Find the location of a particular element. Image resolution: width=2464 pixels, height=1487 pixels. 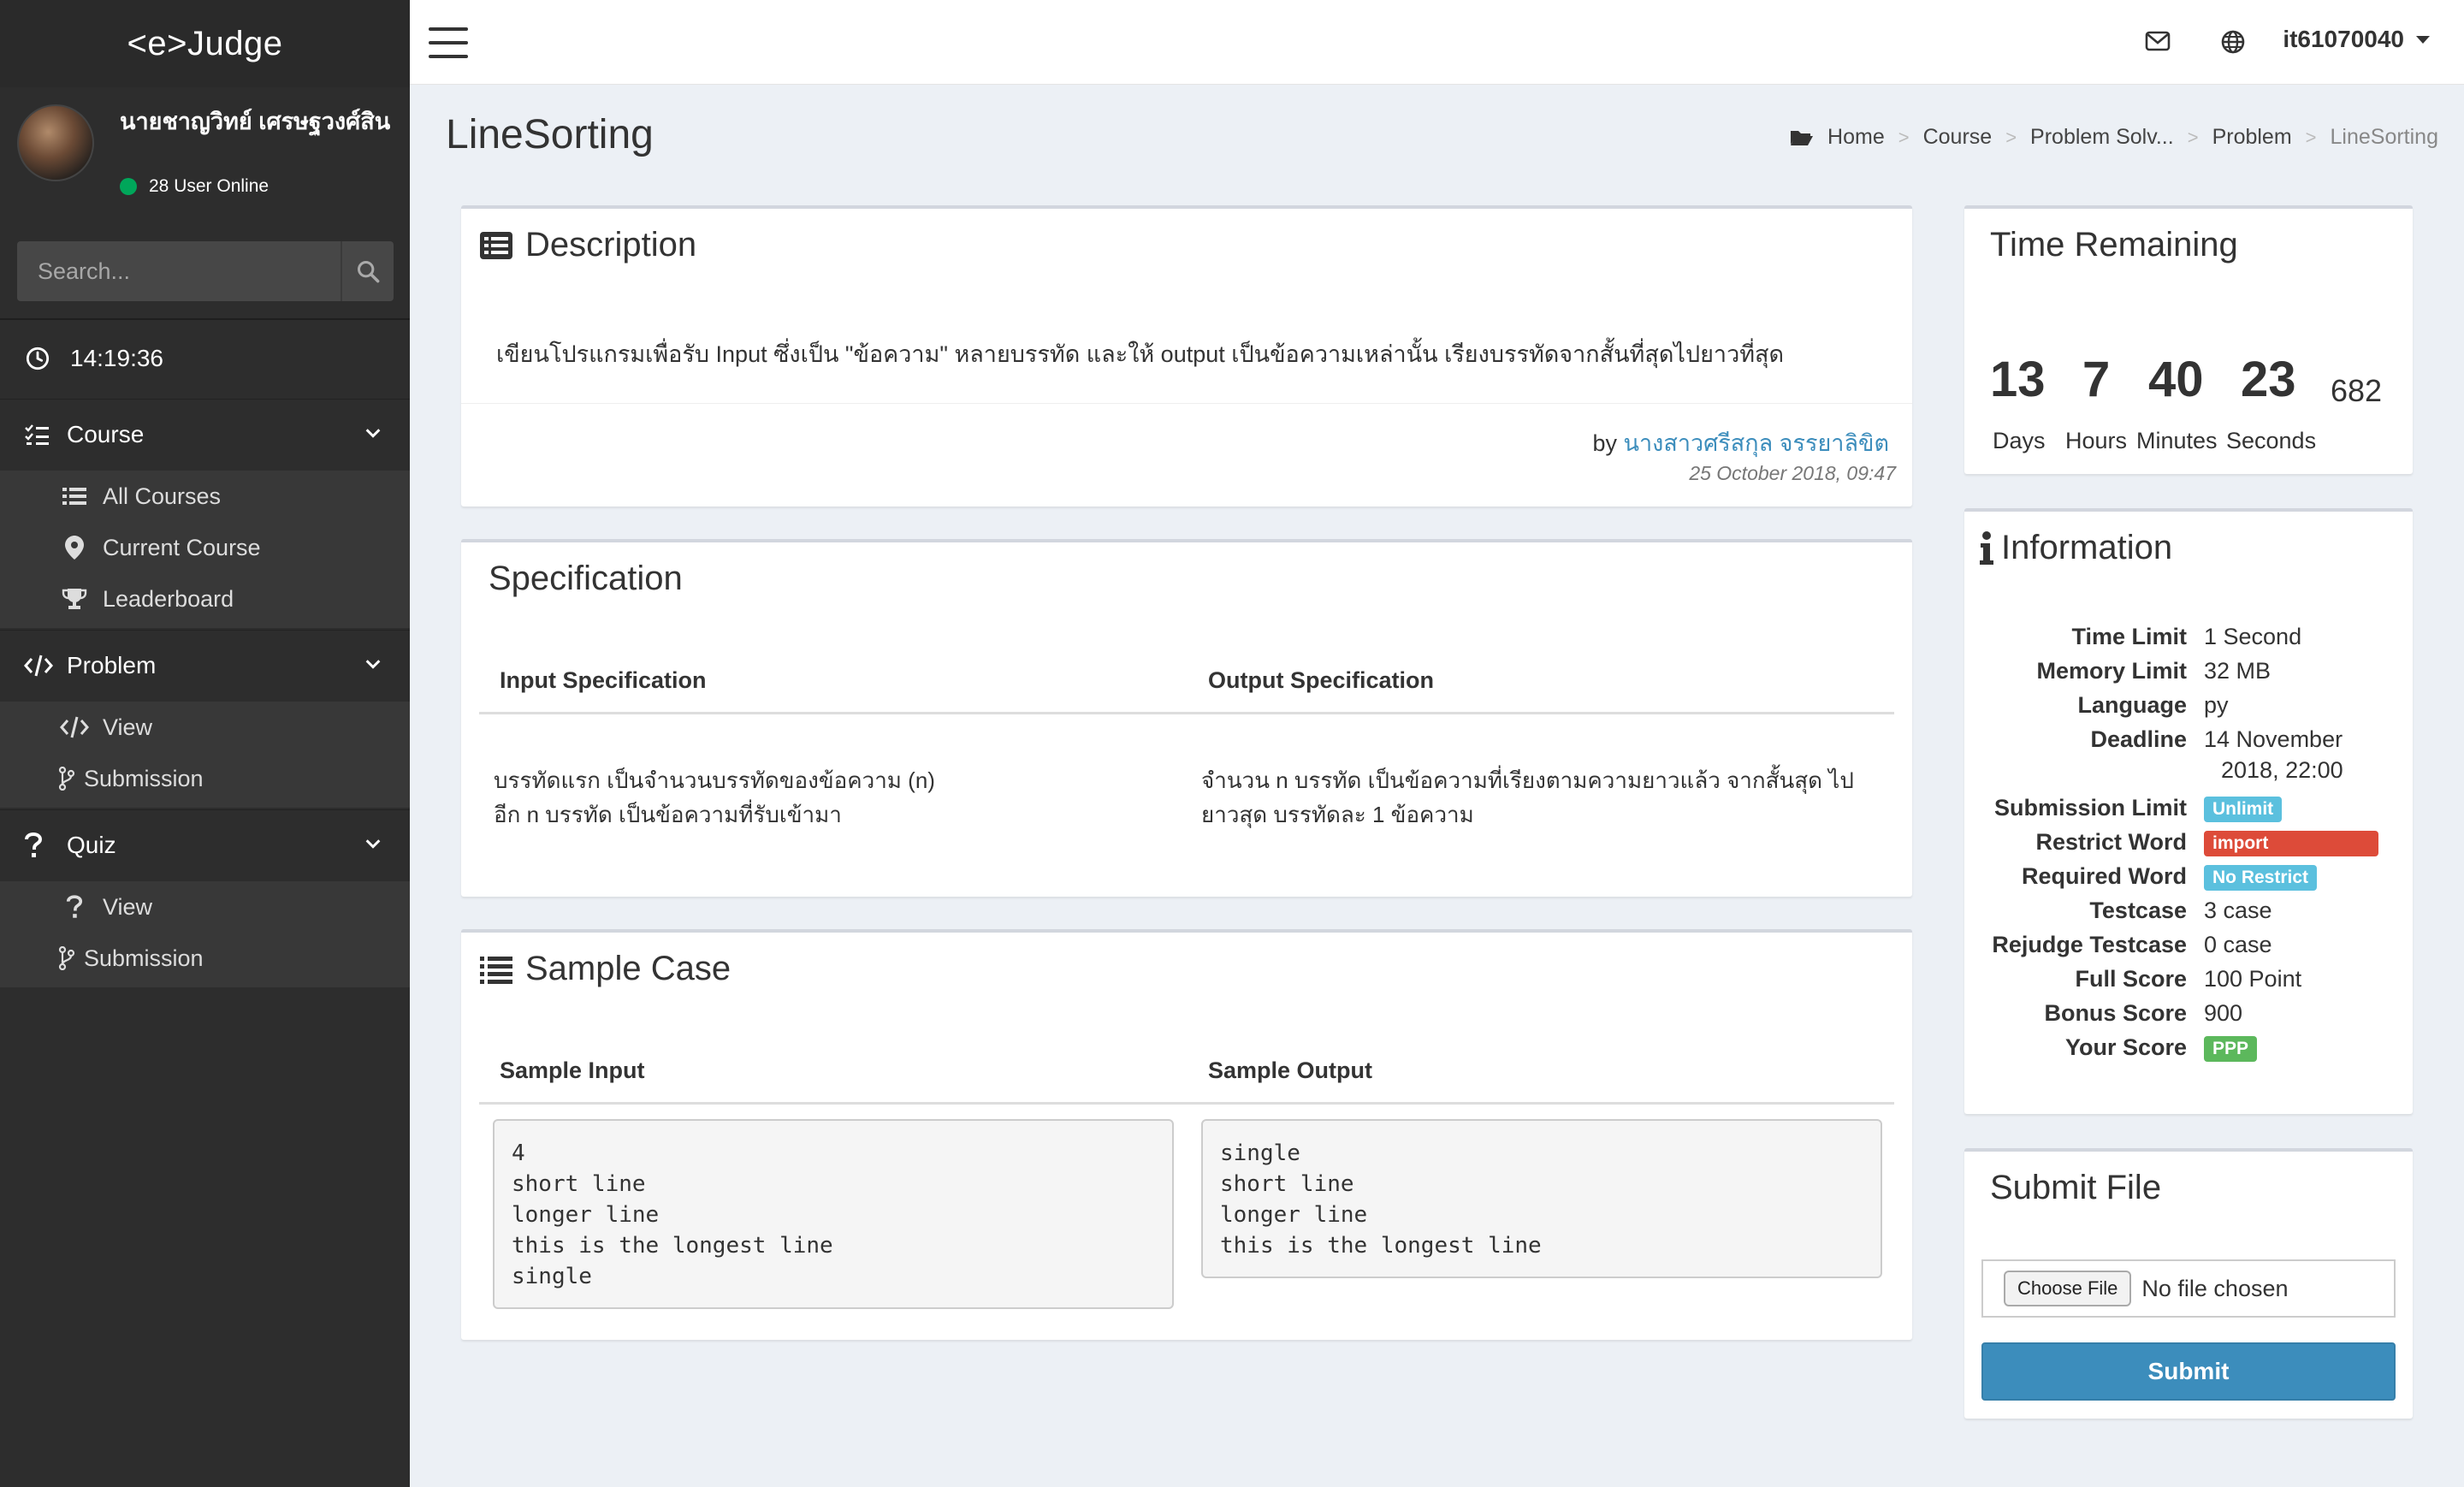

sidebar-item-problem-submission: Submission is located at coordinates (205, 778).